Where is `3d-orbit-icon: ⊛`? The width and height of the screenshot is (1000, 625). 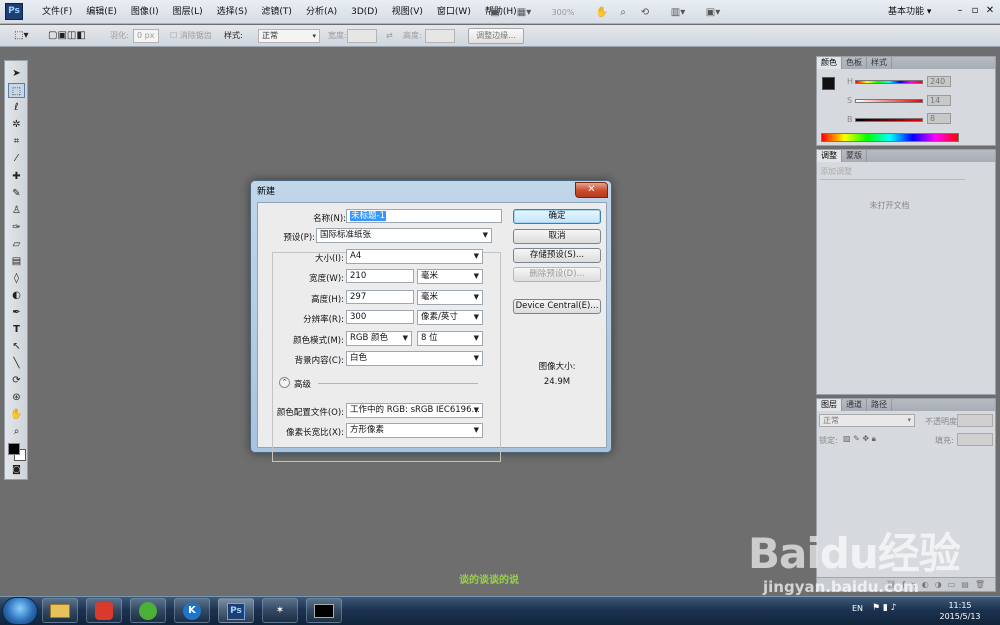
3d-orbit-icon: ⊛ is located at coordinates (16, 397).